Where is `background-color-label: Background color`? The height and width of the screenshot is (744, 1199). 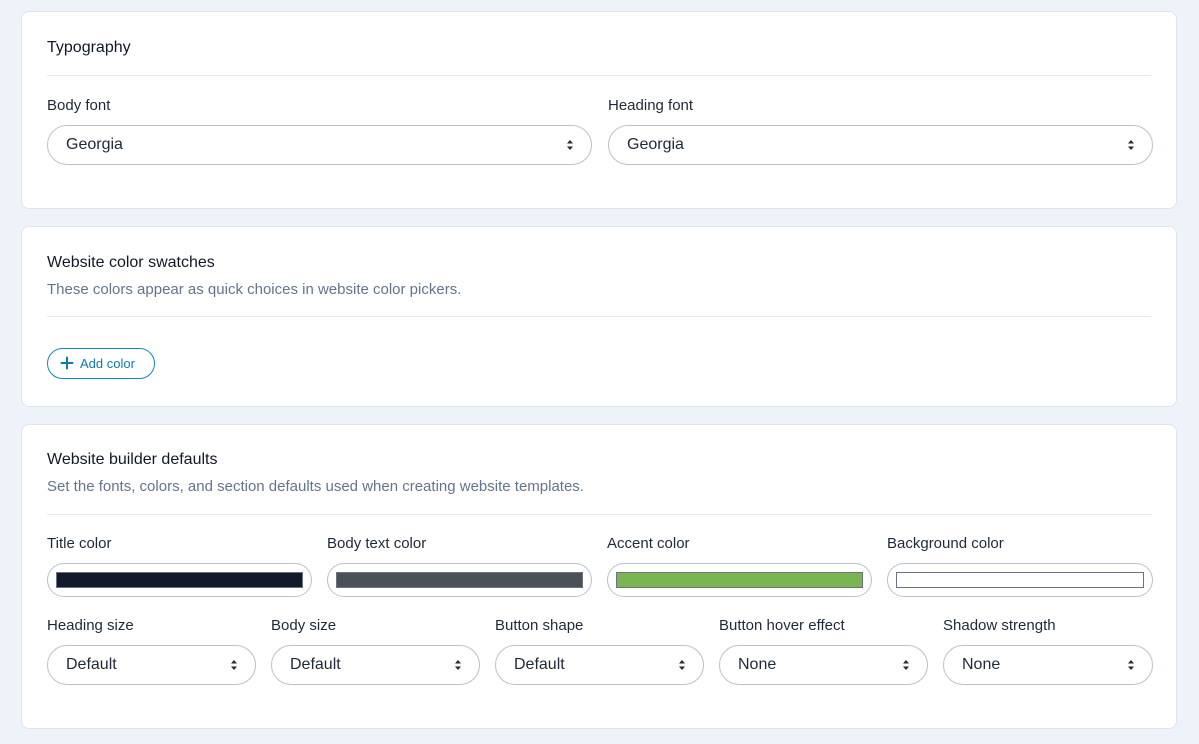 background-color-label: Background color is located at coordinates (945, 543).